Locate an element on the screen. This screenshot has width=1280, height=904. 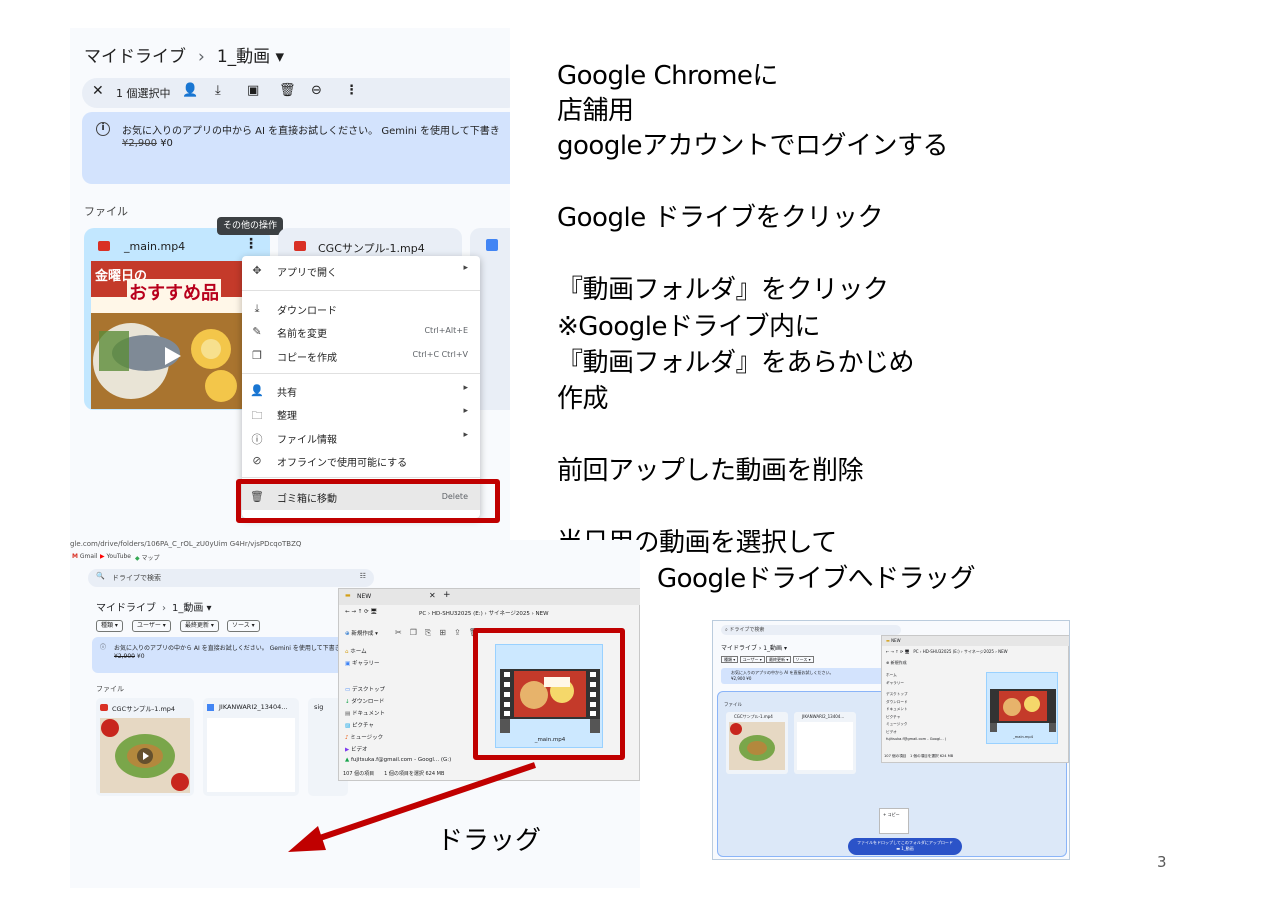
bookmark-gmail: M Gmail is located at coordinates (84, 556).